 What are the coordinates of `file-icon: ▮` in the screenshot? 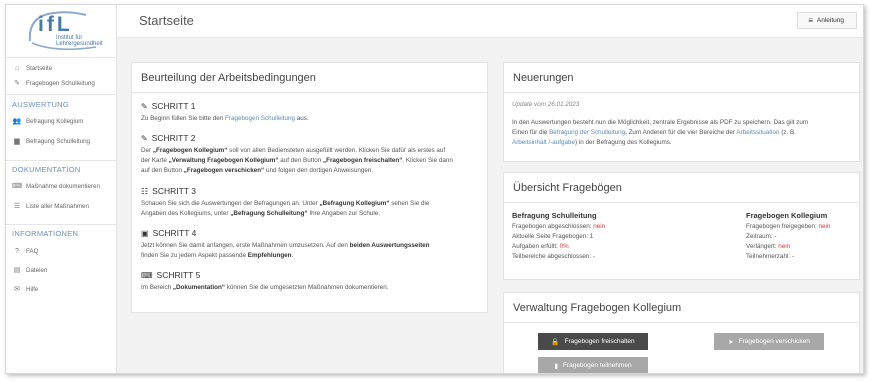 It's located at (556, 366).